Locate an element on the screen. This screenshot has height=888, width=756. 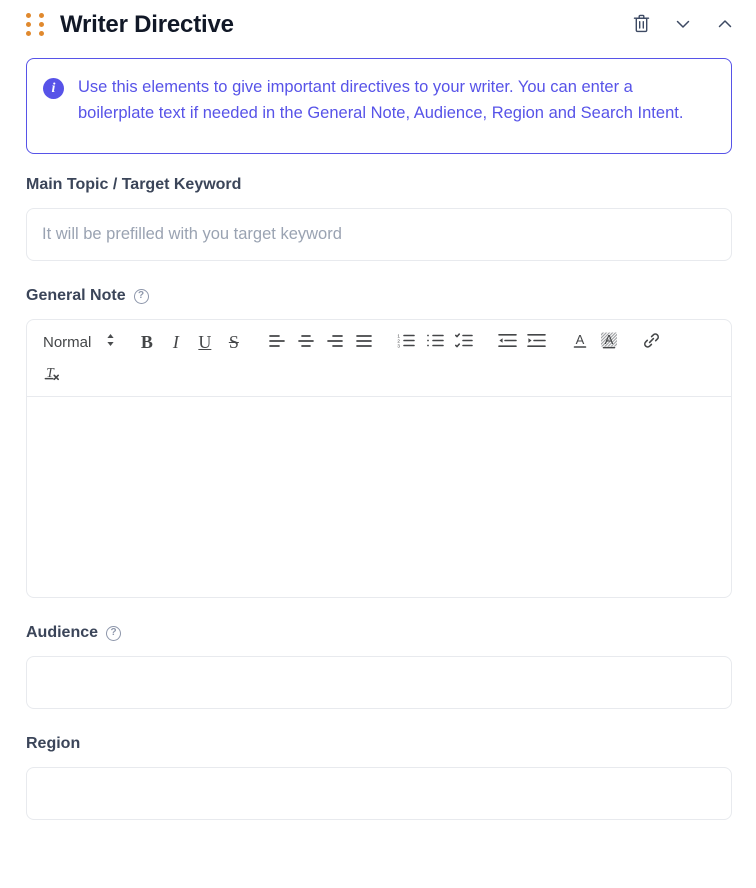
align-center-button is located at coordinates (305, 342).